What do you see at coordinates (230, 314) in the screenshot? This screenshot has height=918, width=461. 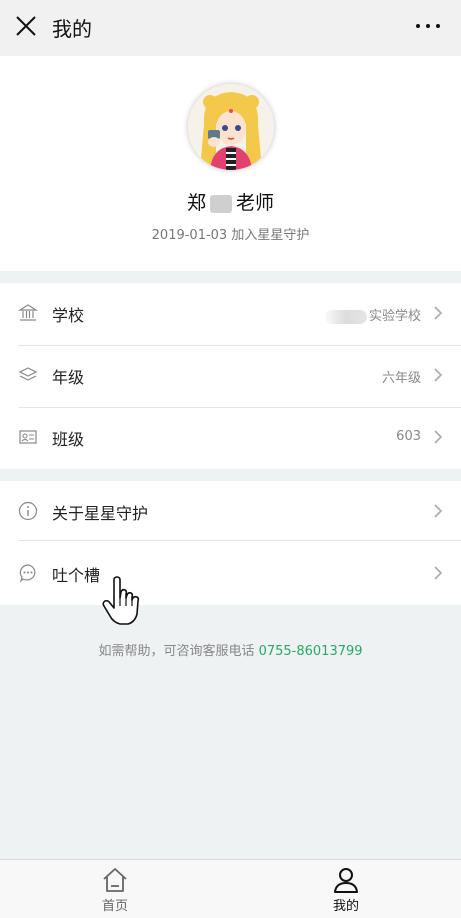 I see `row-school: 学校 实验学校` at bounding box center [230, 314].